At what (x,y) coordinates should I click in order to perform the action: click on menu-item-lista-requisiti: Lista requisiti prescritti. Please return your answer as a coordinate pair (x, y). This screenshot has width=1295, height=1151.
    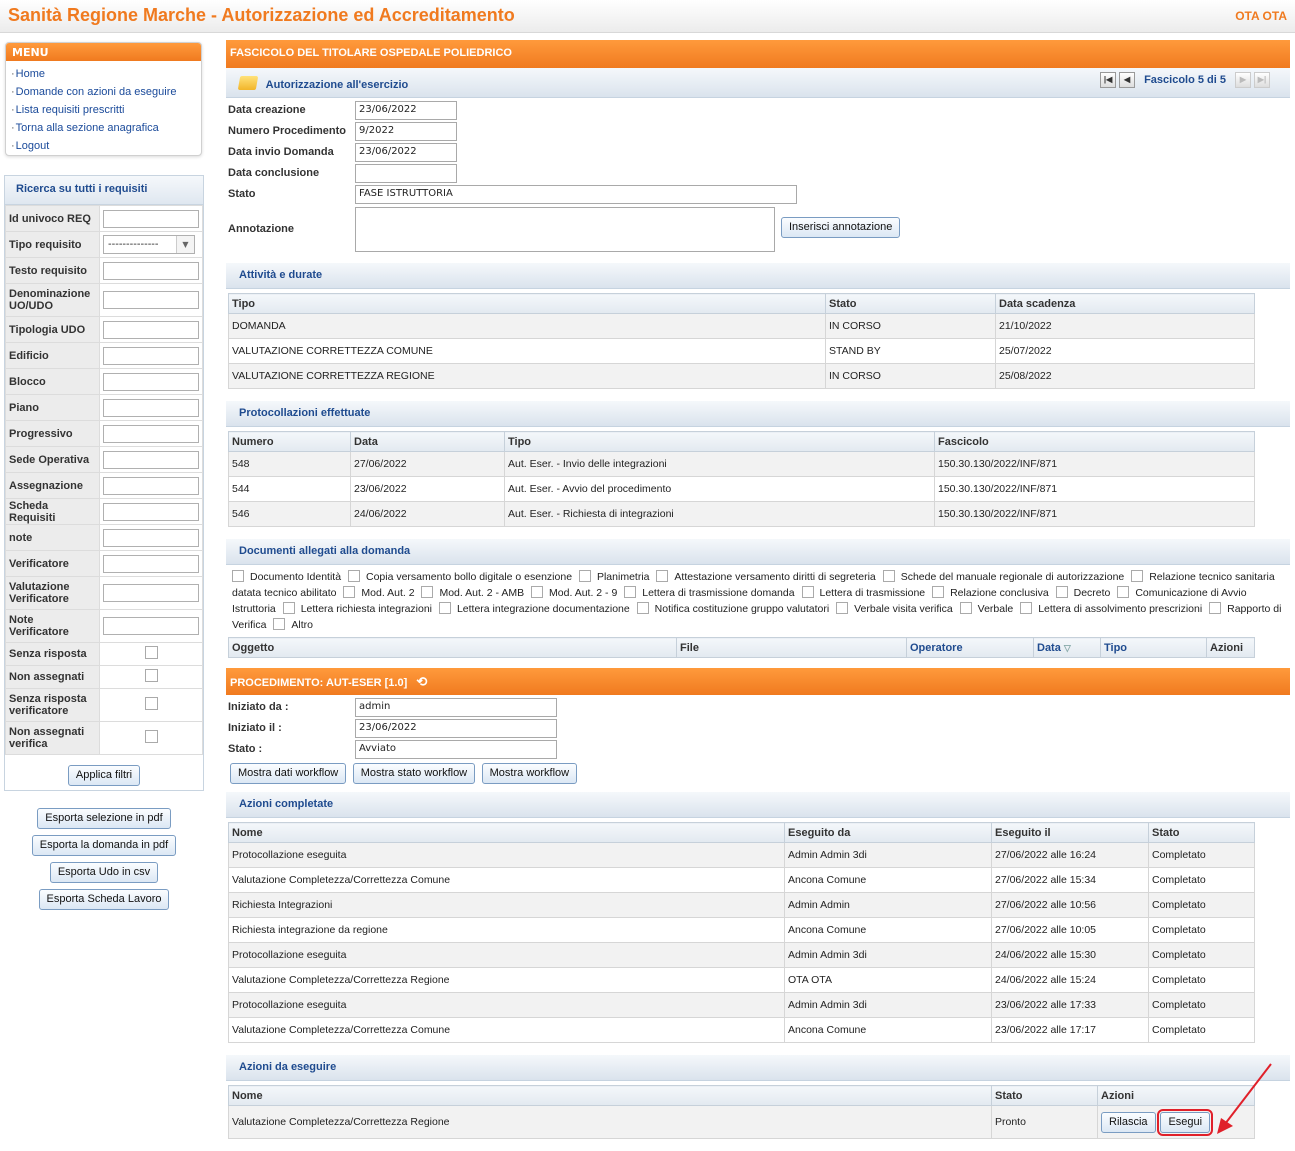
    Looking at the image, I should click on (106, 110).